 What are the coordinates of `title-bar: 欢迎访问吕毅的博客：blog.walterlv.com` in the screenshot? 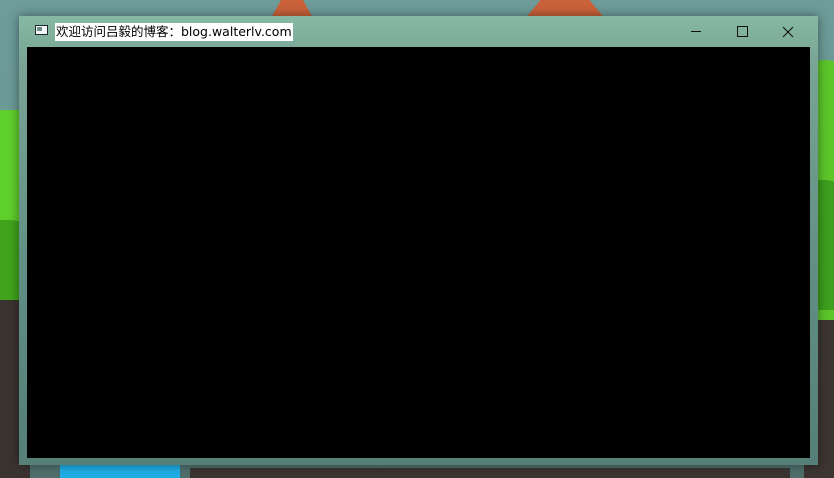 It's located at (418, 31).